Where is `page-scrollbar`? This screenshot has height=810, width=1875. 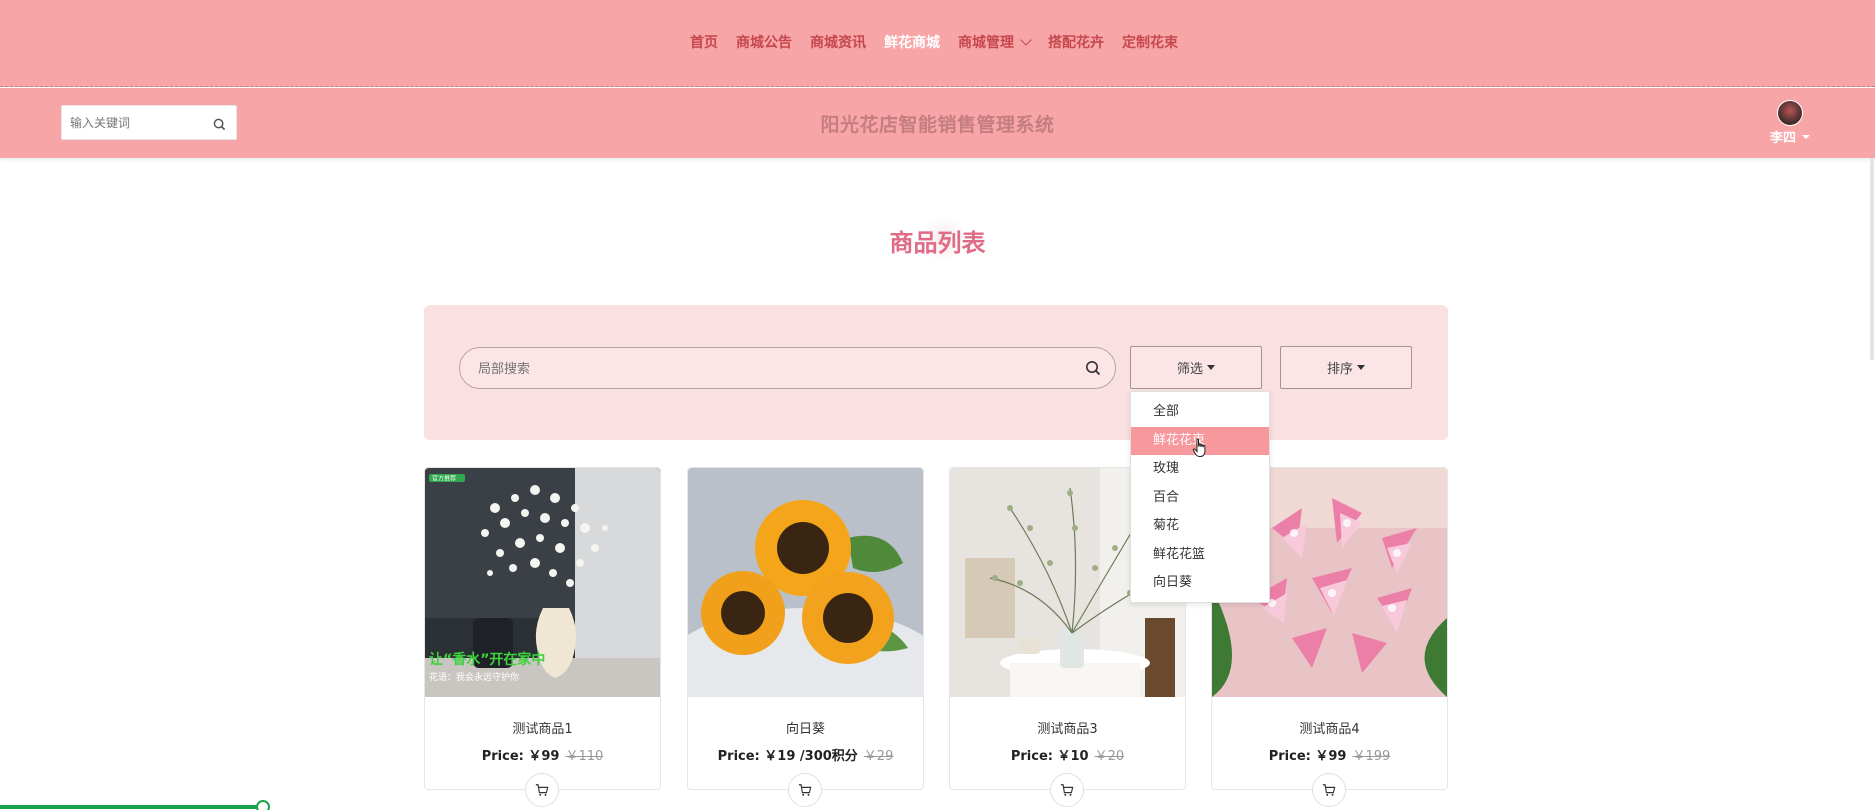 page-scrollbar is located at coordinates (1872, 259).